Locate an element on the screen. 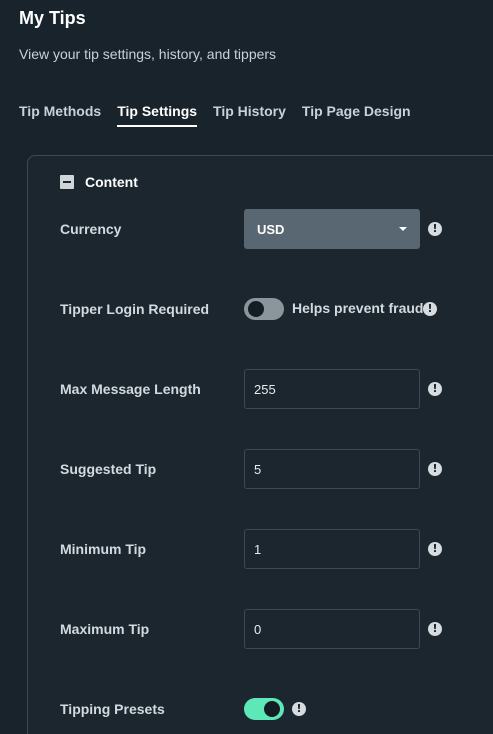  currency-label: Currency is located at coordinates (91, 229).